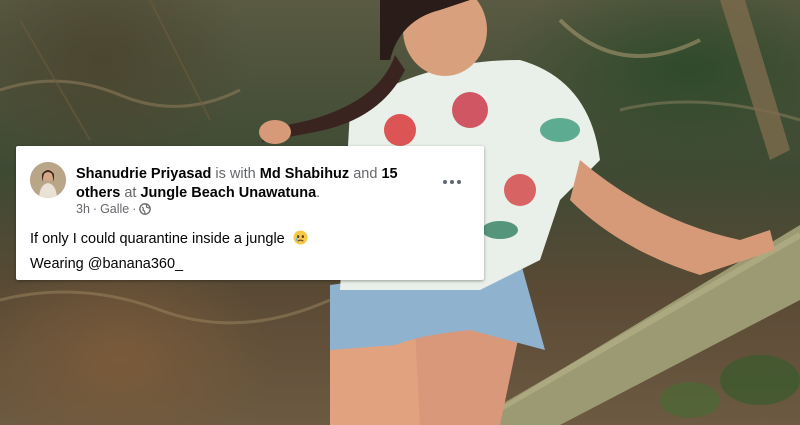 The image size is (800, 425). Describe the element at coordinates (235, 174) in the screenshot. I see `with-text: is with` at that location.